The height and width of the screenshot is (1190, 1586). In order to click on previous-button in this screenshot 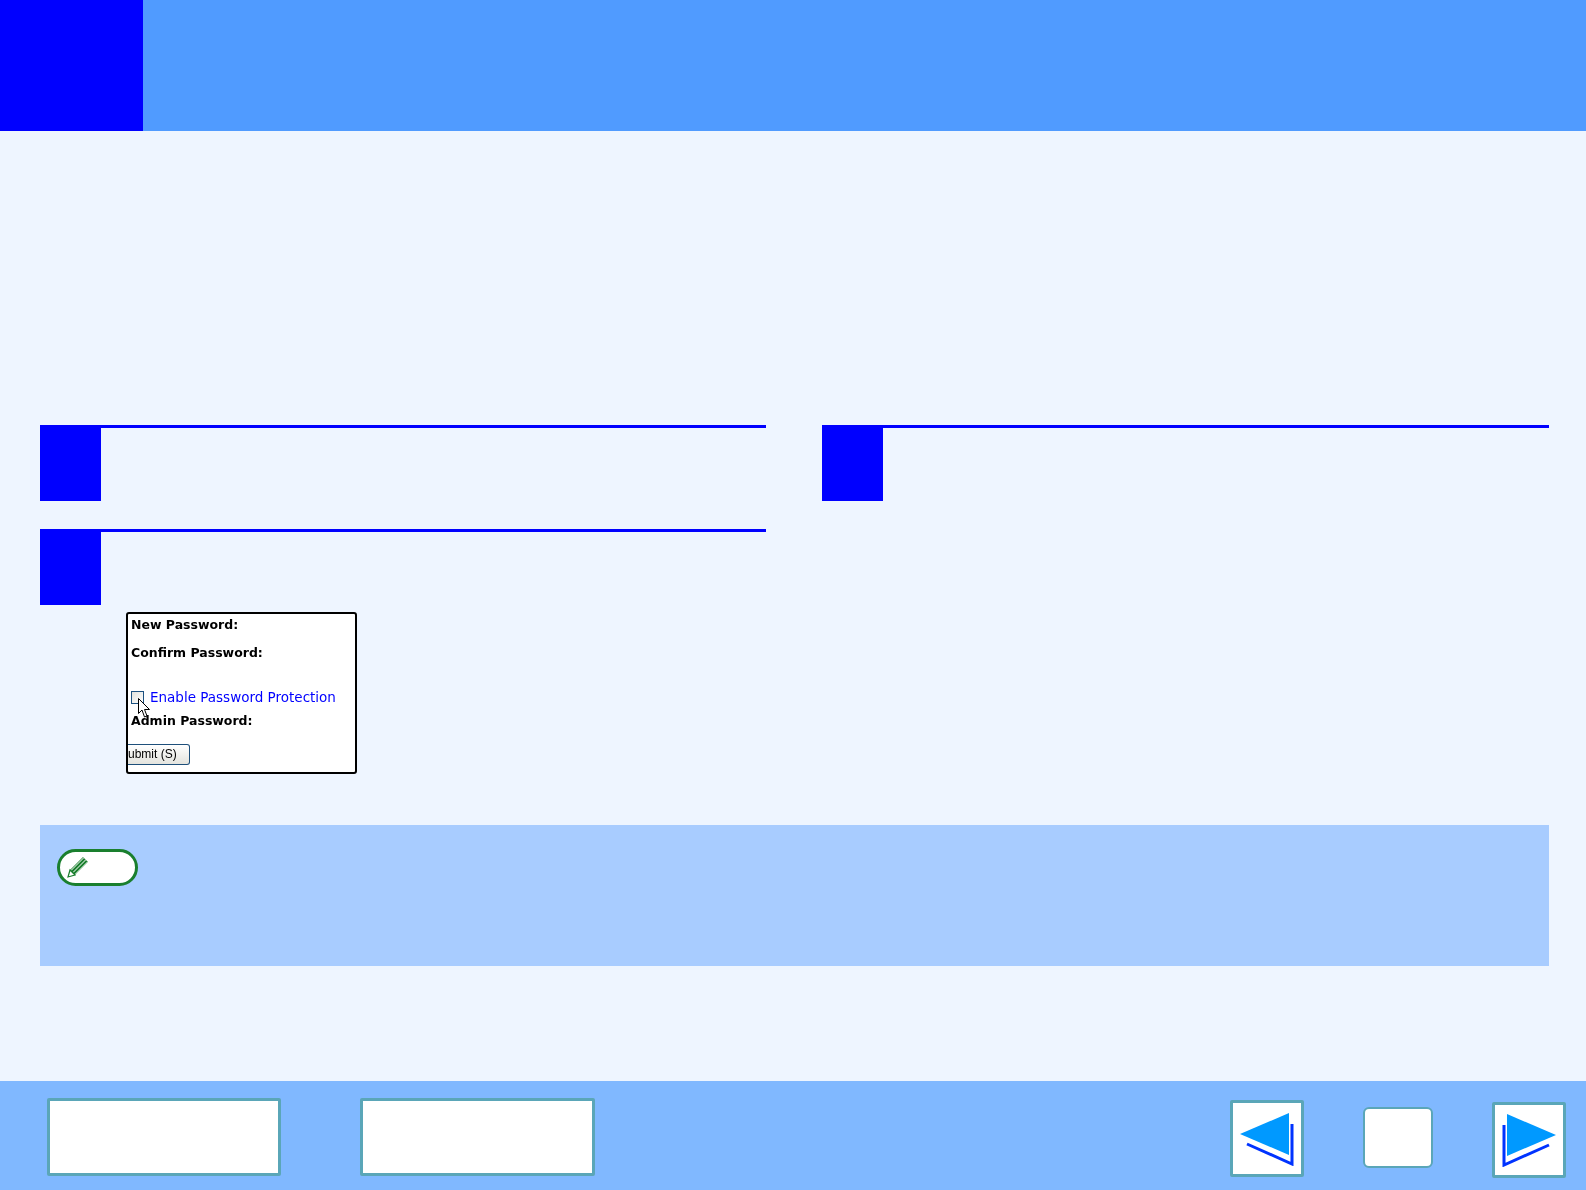, I will do `click(1267, 1138)`.